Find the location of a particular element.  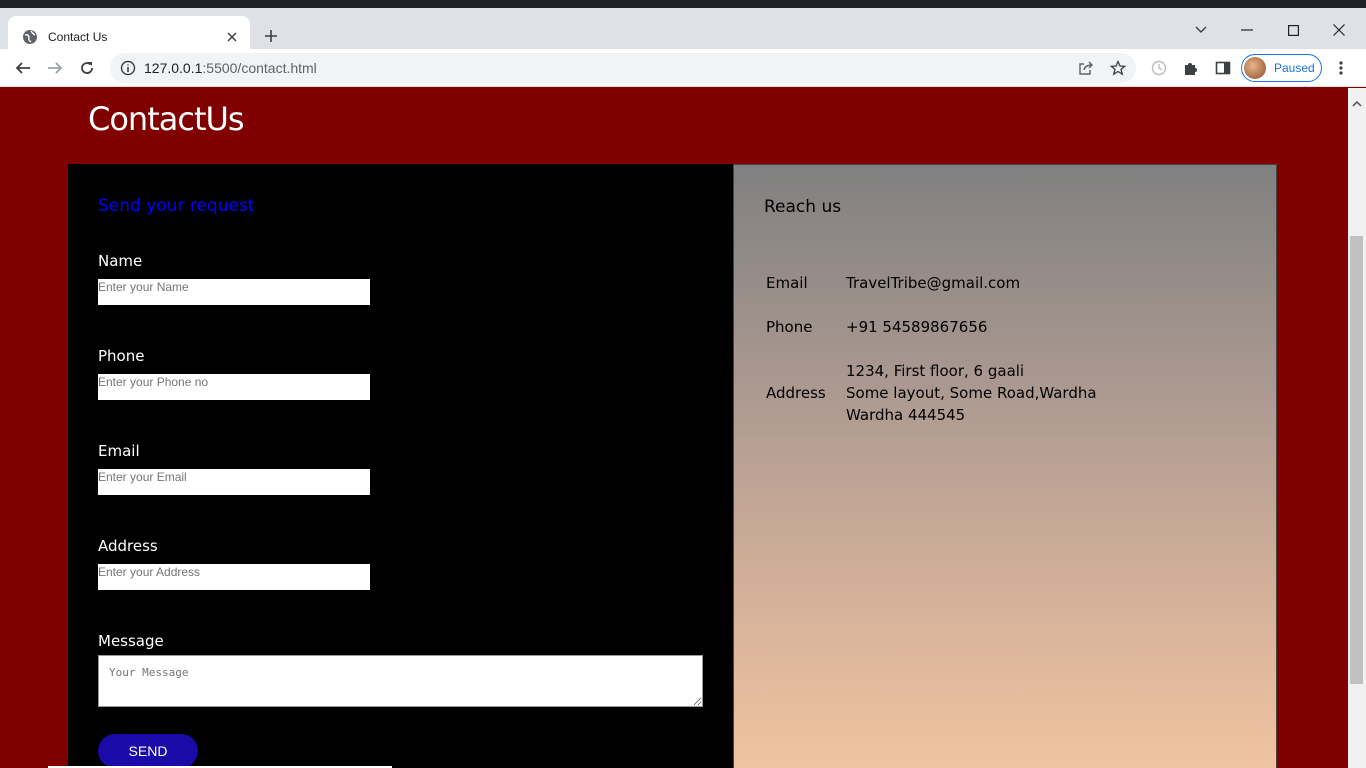

new-tab-icon is located at coordinates (271, 36).